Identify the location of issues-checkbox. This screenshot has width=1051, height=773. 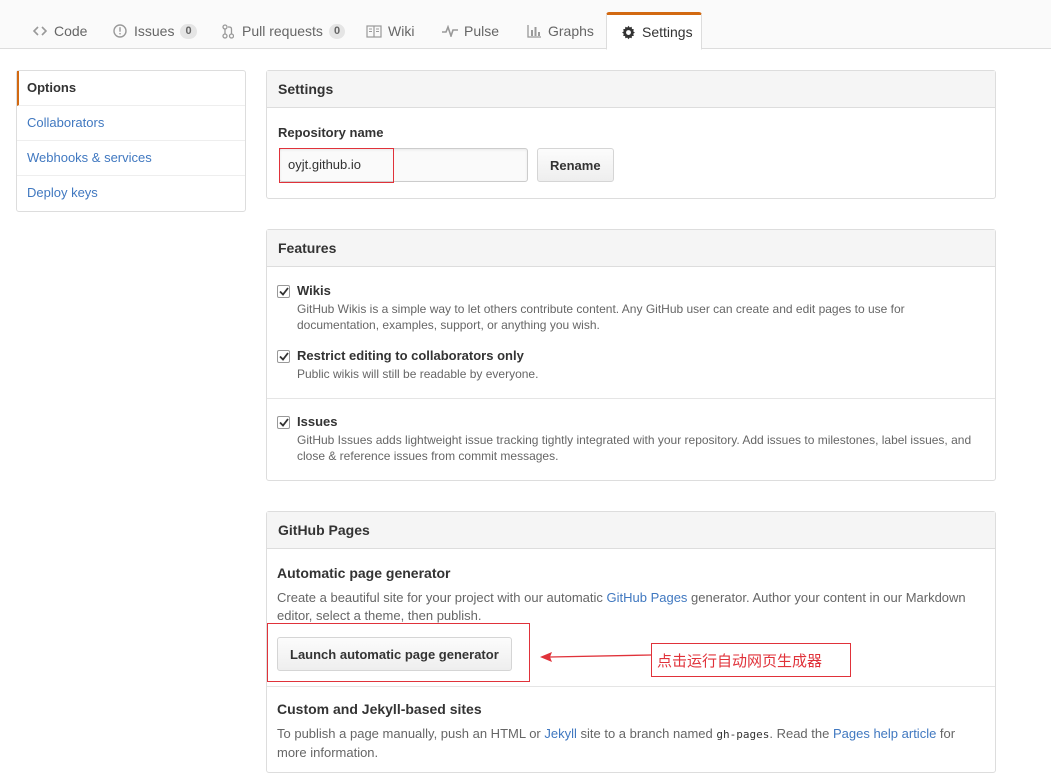
(283, 422).